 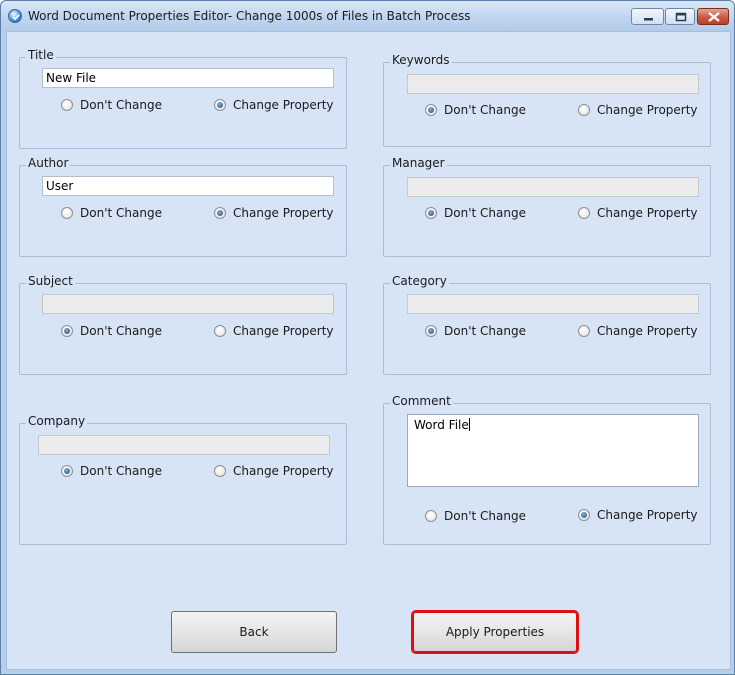 I want to click on comment-textarea: Word File, so click(x=553, y=450).